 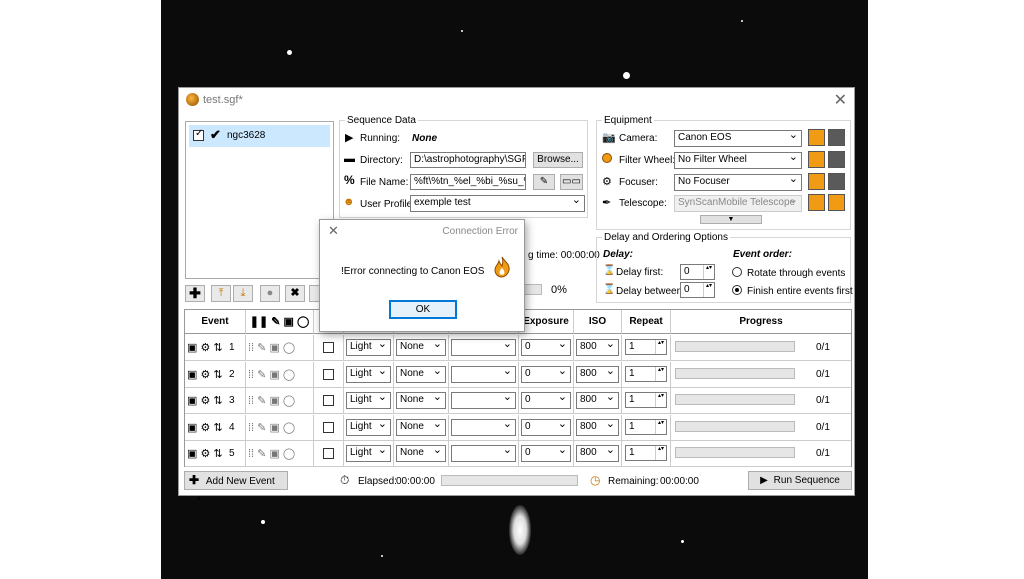 What do you see at coordinates (381, 160) in the screenshot?
I see `directory-label: Directory:` at bounding box center [381, 160].